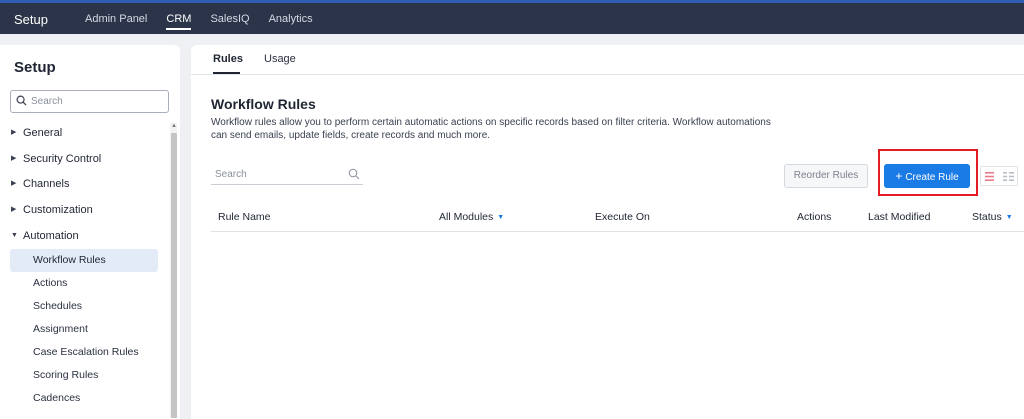 The width and height of the screenshot is (1024, 419). Describe the element at coordinates (201, 18) in the screenshot. I see `top-nav: Admin Panel CRM SalesIQ Analytics` at that location.